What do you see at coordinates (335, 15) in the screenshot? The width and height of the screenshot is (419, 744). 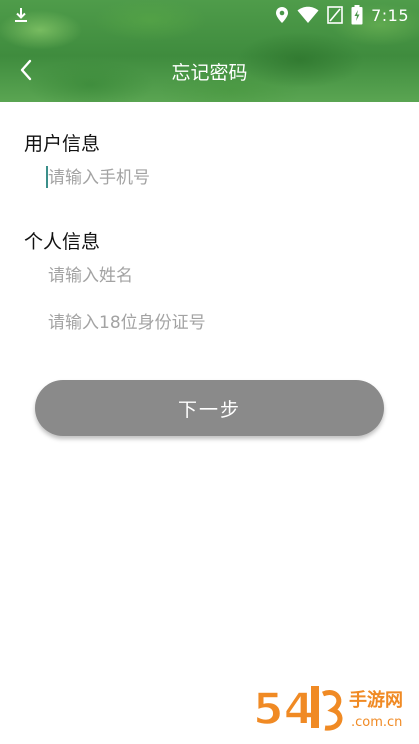 I see `no-sim-icon` at bounding box center [335, 15].